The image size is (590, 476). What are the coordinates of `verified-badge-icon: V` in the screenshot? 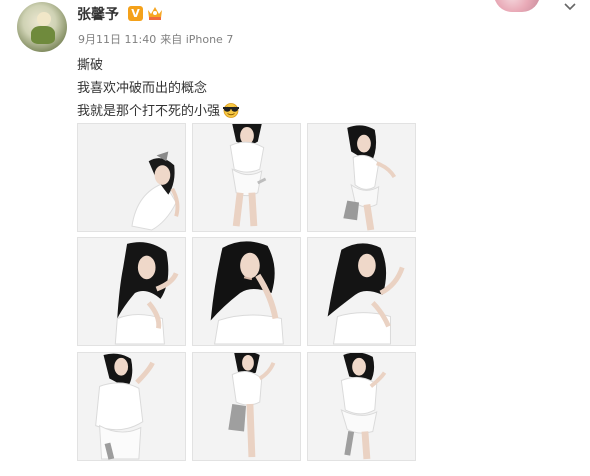 It's located at (135, 13).